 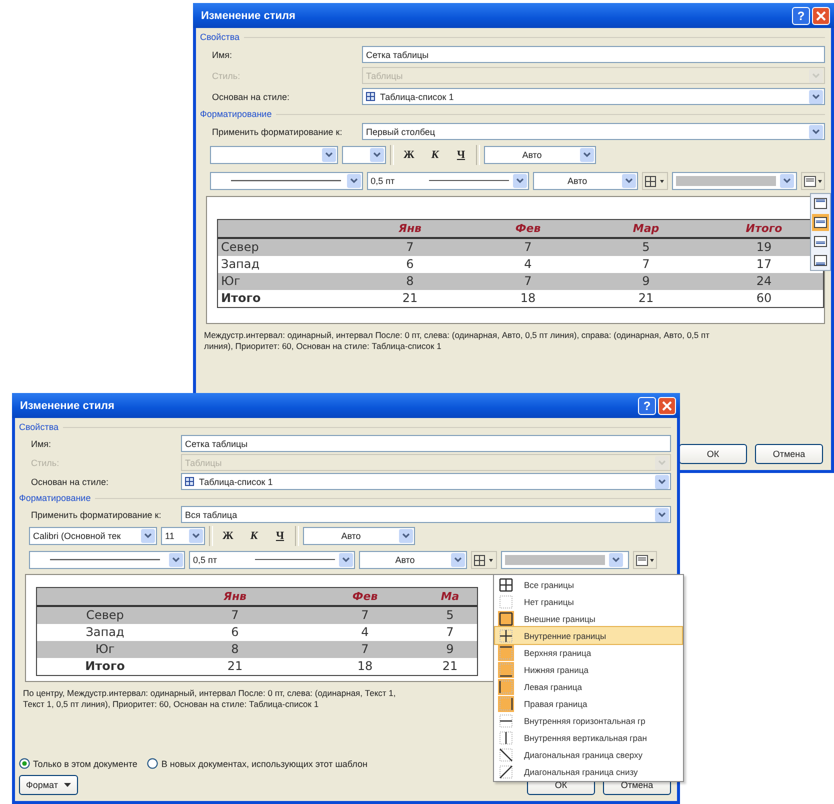 I want to click on dialog-button: Отмена, so click(x=789, y=454).